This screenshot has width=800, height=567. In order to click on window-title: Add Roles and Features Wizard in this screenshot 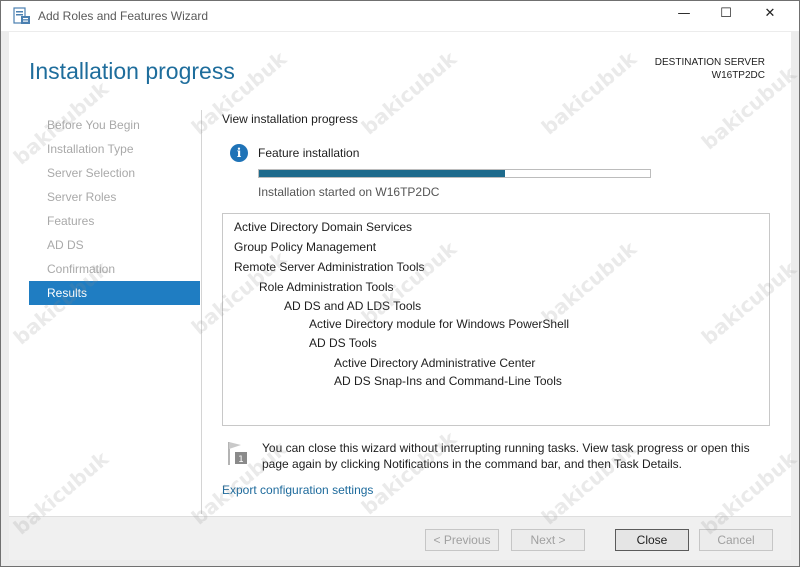, I will do `click(123, 16)`.